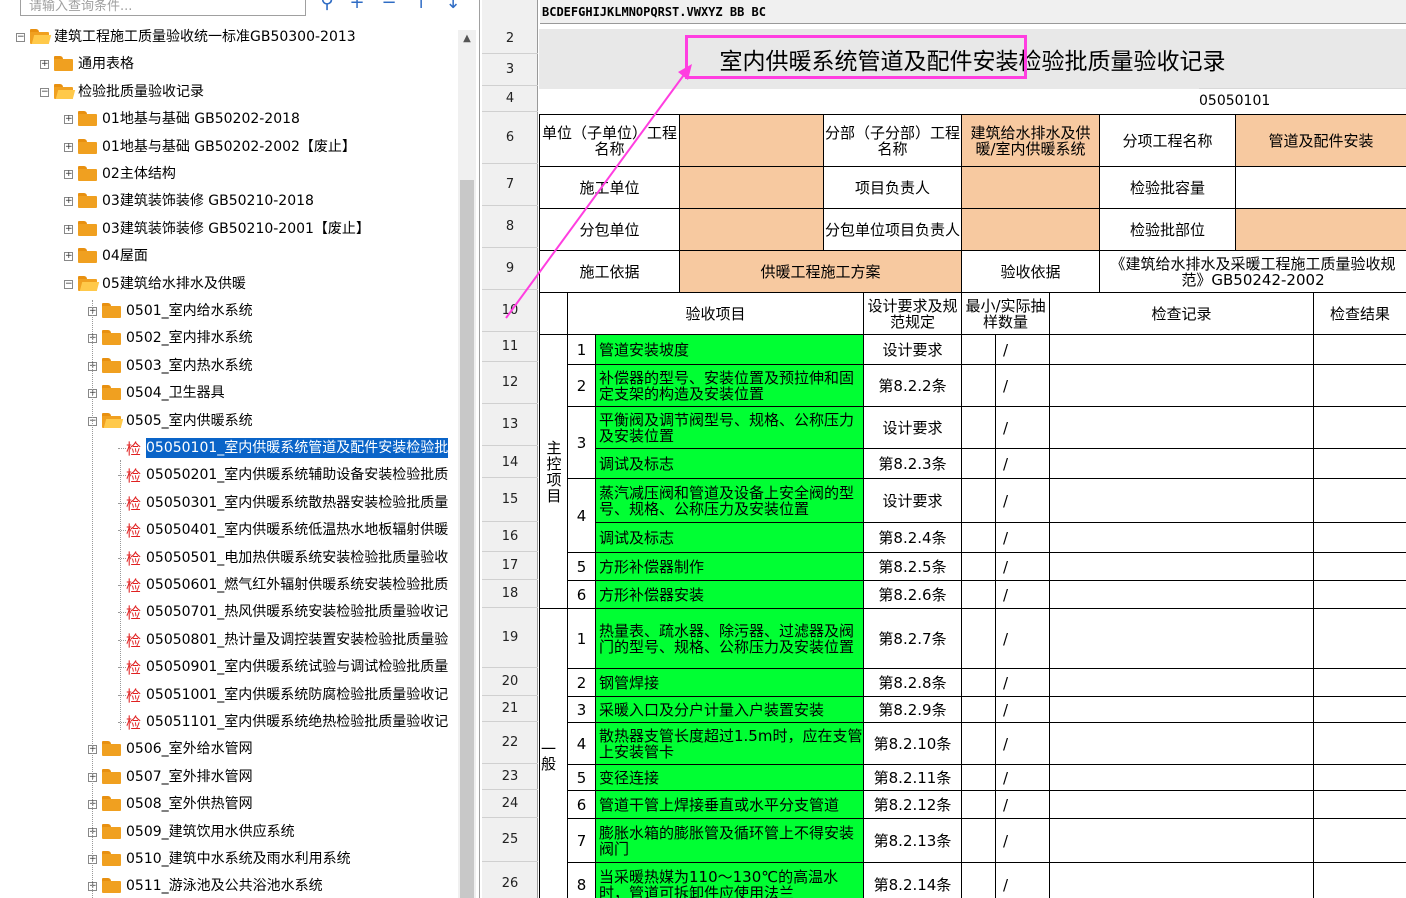 The image size is (1406, 898). I want to click on tree-node: 0507_室外排水管网, so click(189, 777).